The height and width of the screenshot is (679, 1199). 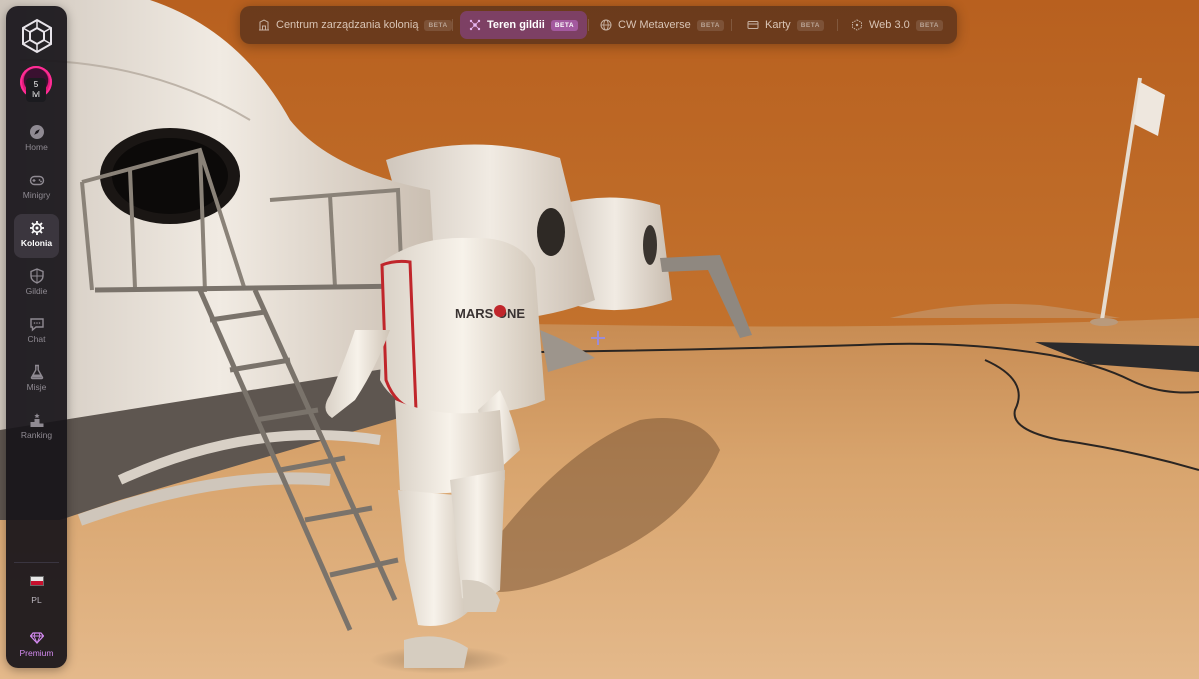 I want to click on premium-label: Premium, so click(x=36, y=653).